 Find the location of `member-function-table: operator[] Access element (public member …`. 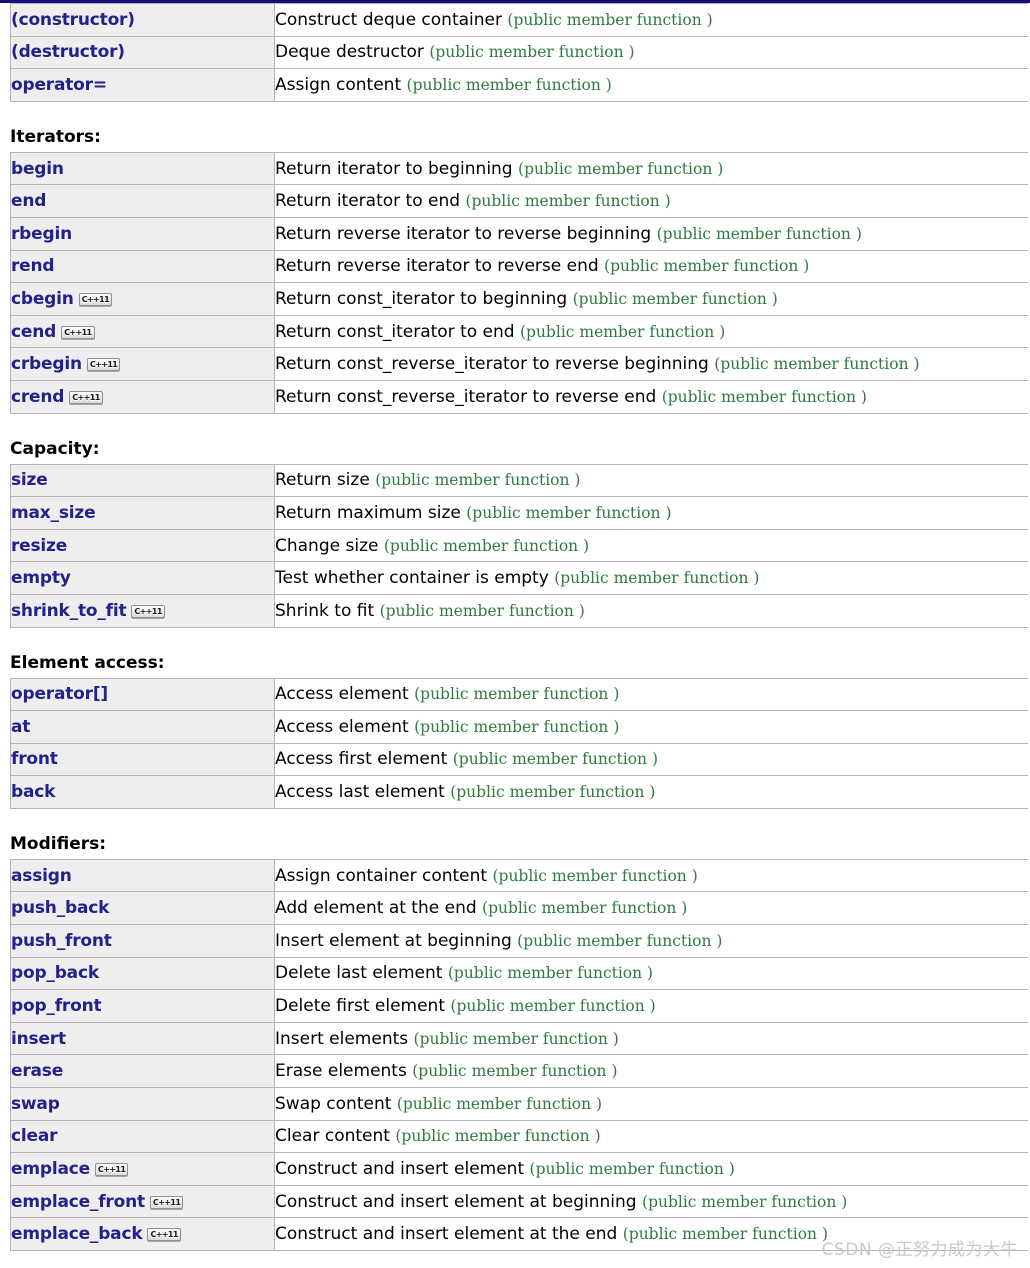

member-function-table: operator[] Access element (public member … is located at coordinates (519, 743).